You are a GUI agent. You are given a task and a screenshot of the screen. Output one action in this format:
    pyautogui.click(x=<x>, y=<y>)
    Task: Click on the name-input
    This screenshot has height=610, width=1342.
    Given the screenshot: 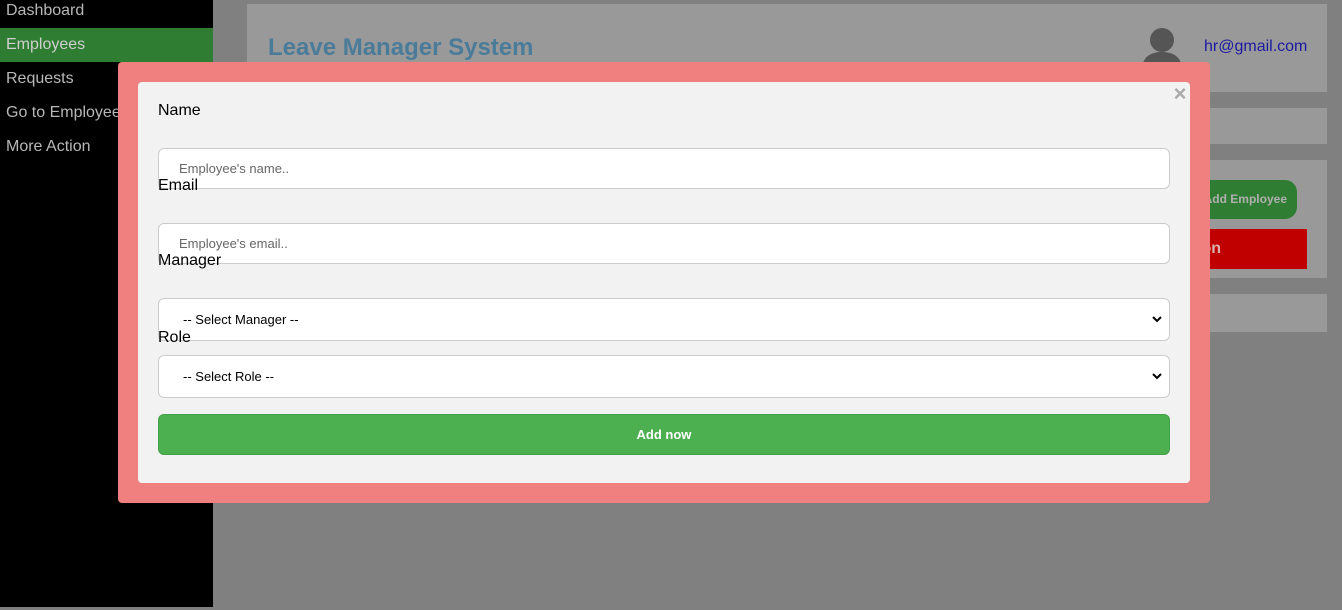 What is the action you would take?
    pyautogui.click(x=664, y=168)
    